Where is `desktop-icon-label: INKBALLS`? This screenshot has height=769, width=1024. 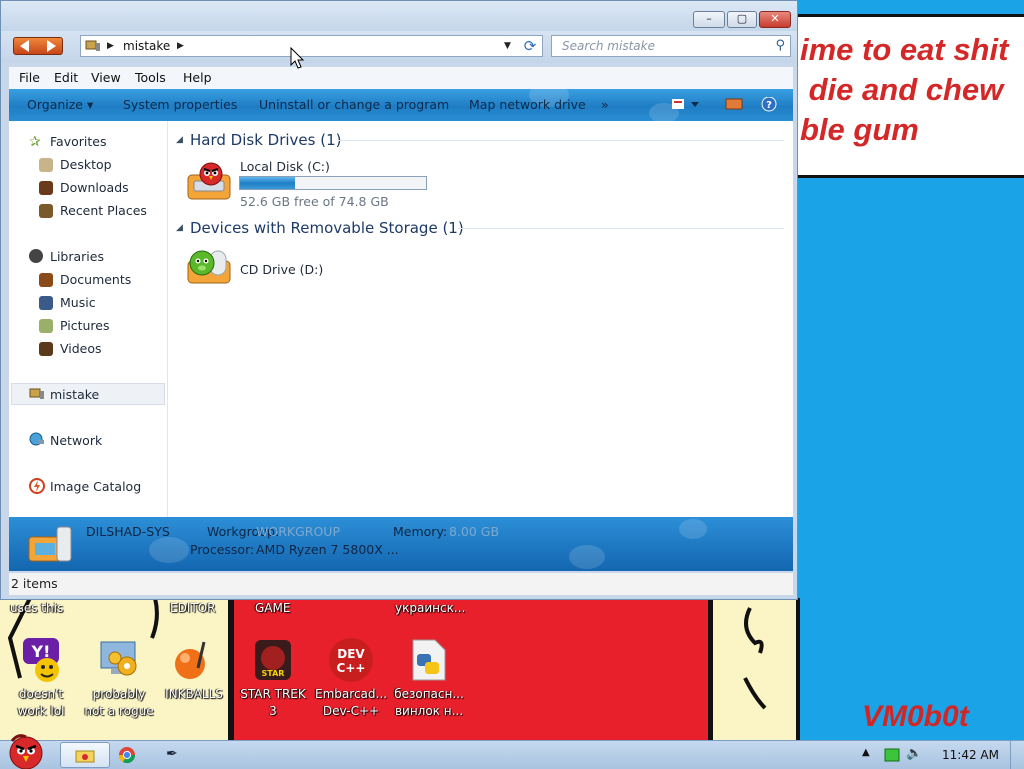
desktop-icon-label: INKBALLS is located at coordinates (194, 694).